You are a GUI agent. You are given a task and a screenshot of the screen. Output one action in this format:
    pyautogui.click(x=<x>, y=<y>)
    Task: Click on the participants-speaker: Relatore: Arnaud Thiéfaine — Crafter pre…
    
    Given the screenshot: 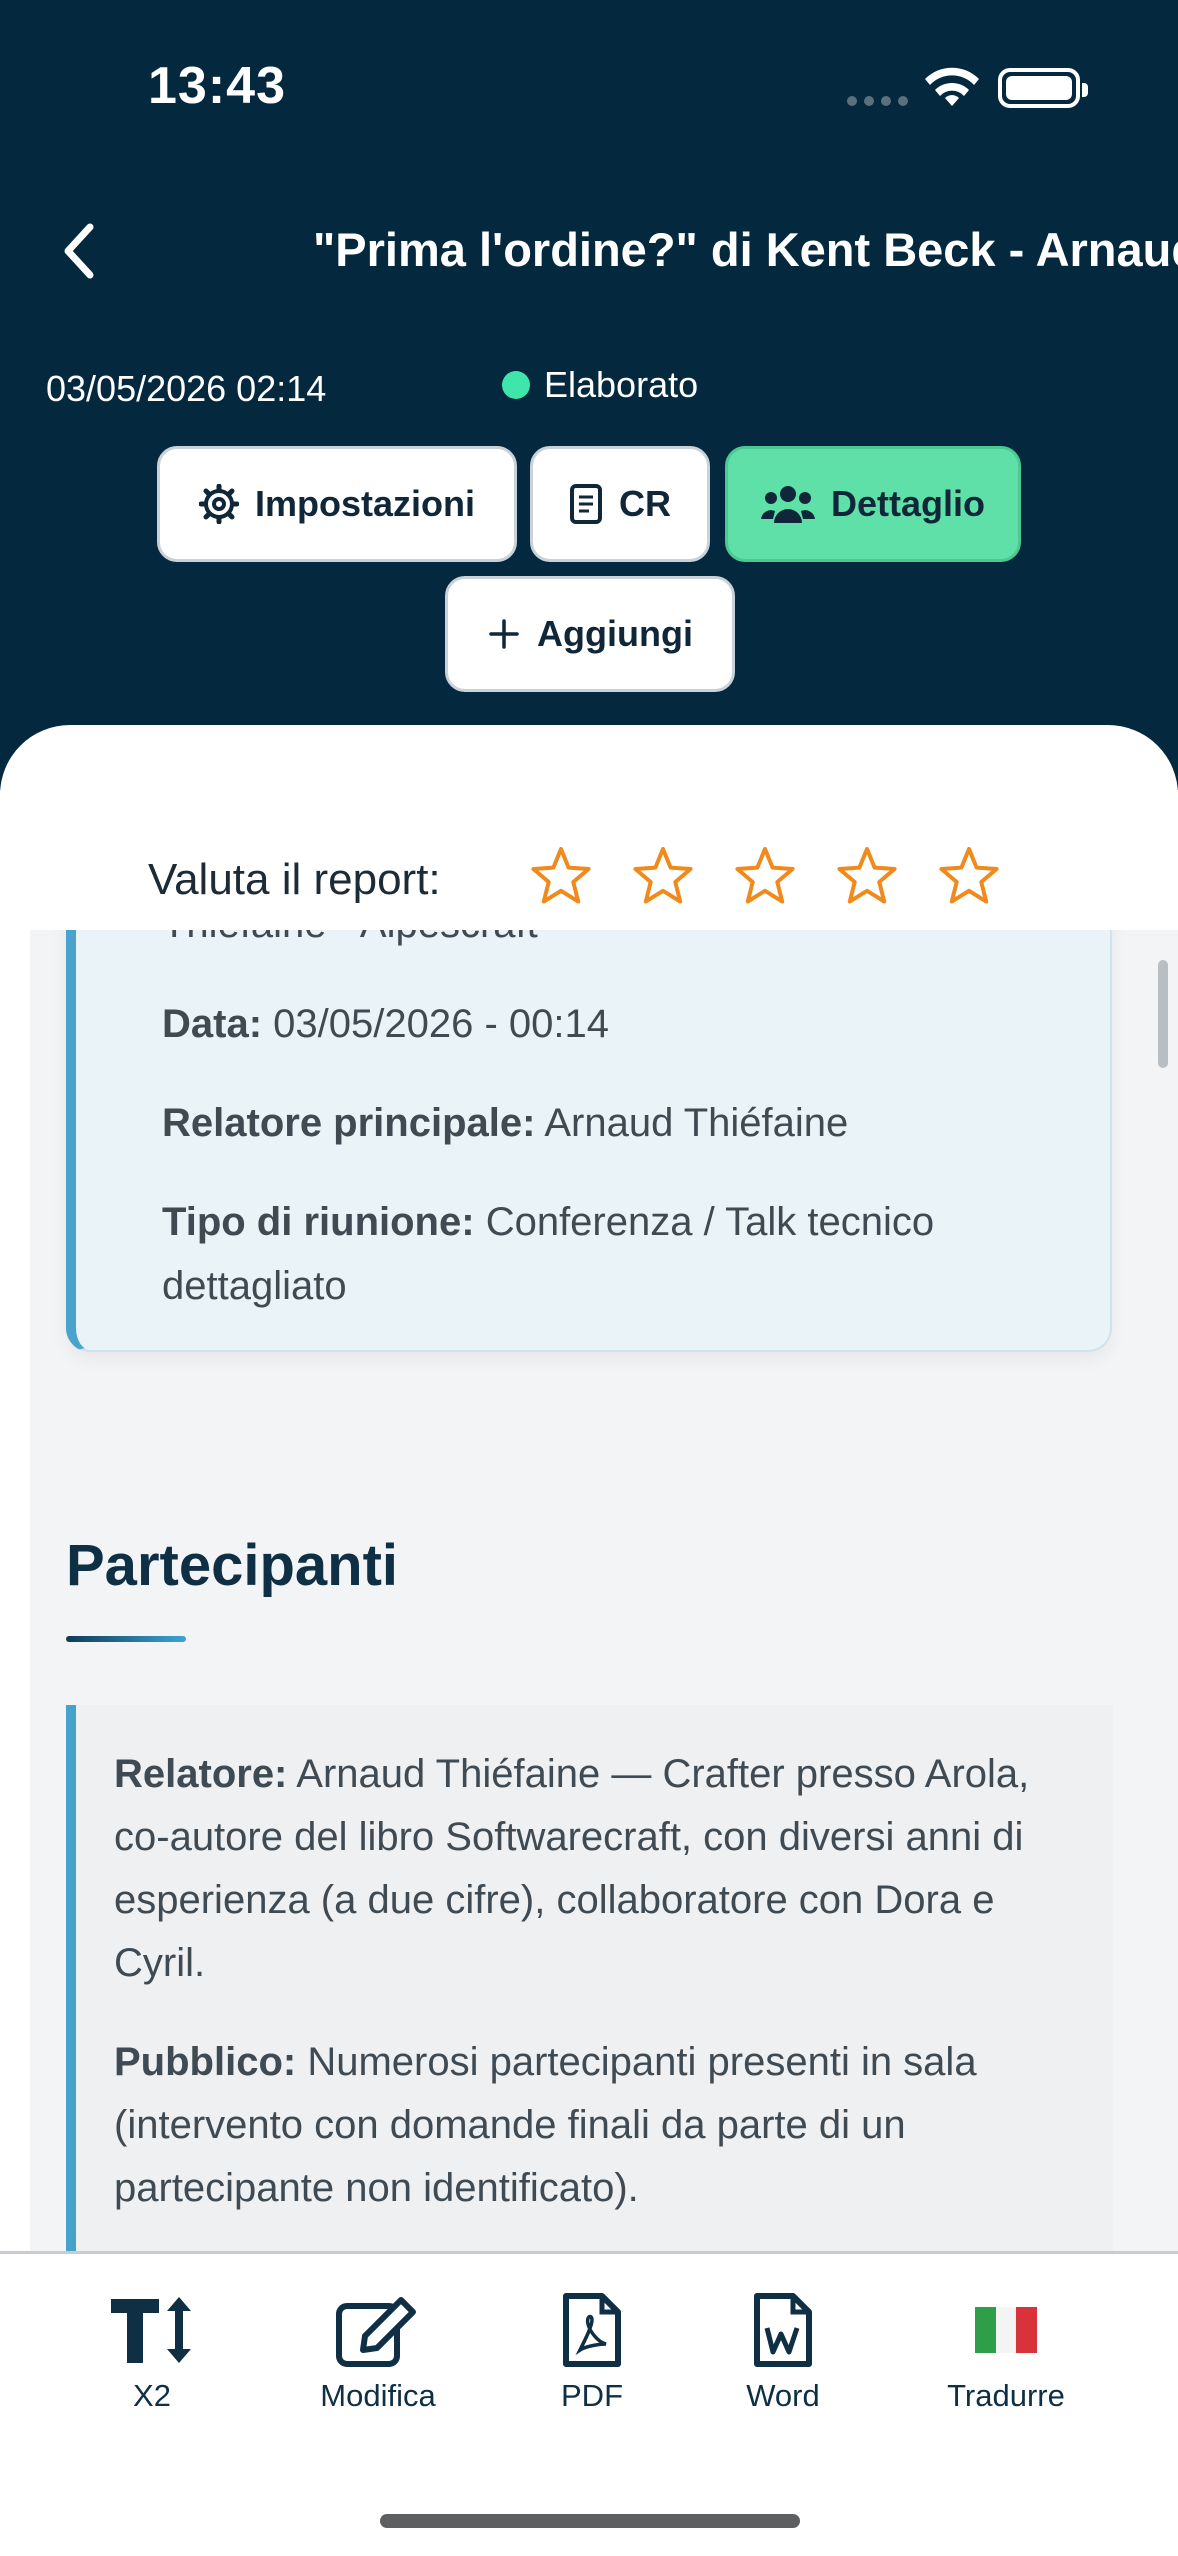 What is the action you would take?
    pyautogui.click(x=619, y=1869)
    